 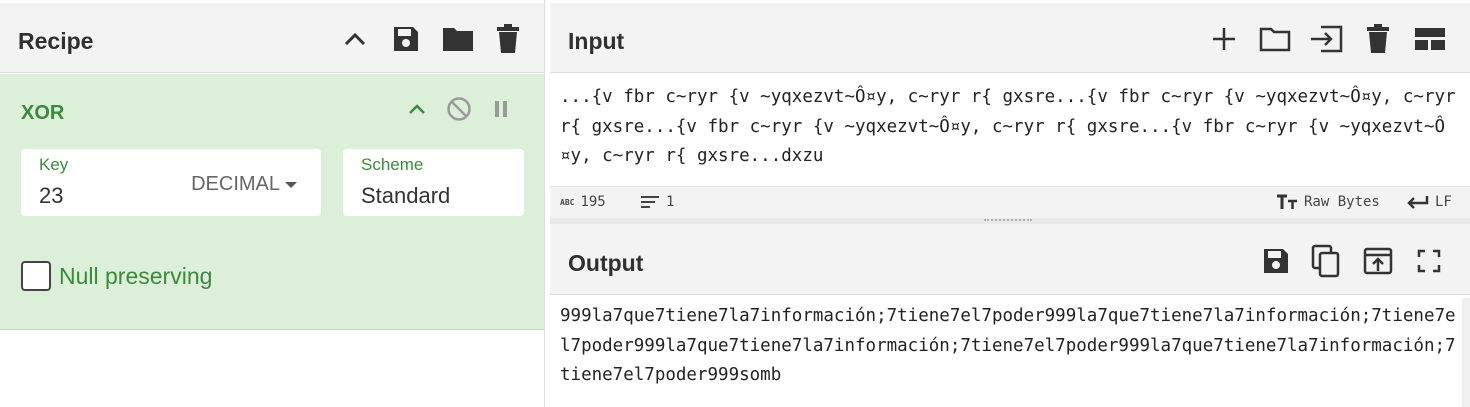 I want to click on chevron-up-icon, so click(x=355, y=39).